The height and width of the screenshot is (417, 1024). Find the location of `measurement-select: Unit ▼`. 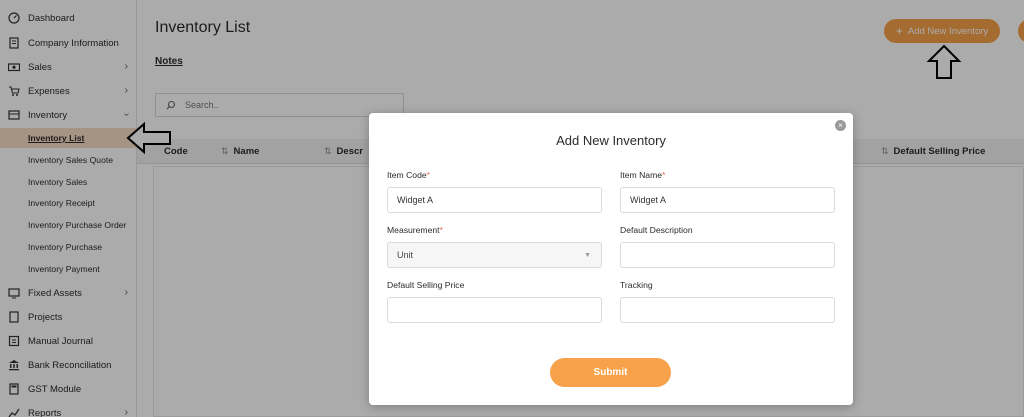

measurement-select: Unit ▼ is located at coordinates (494, 255).